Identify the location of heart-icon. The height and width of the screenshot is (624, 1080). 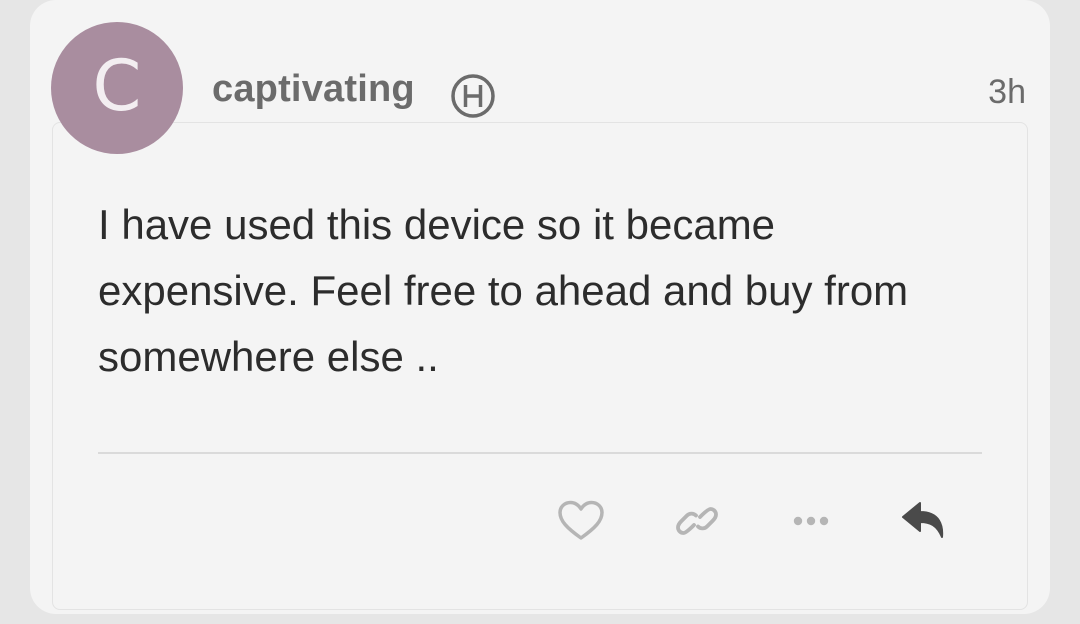
(581, 523).